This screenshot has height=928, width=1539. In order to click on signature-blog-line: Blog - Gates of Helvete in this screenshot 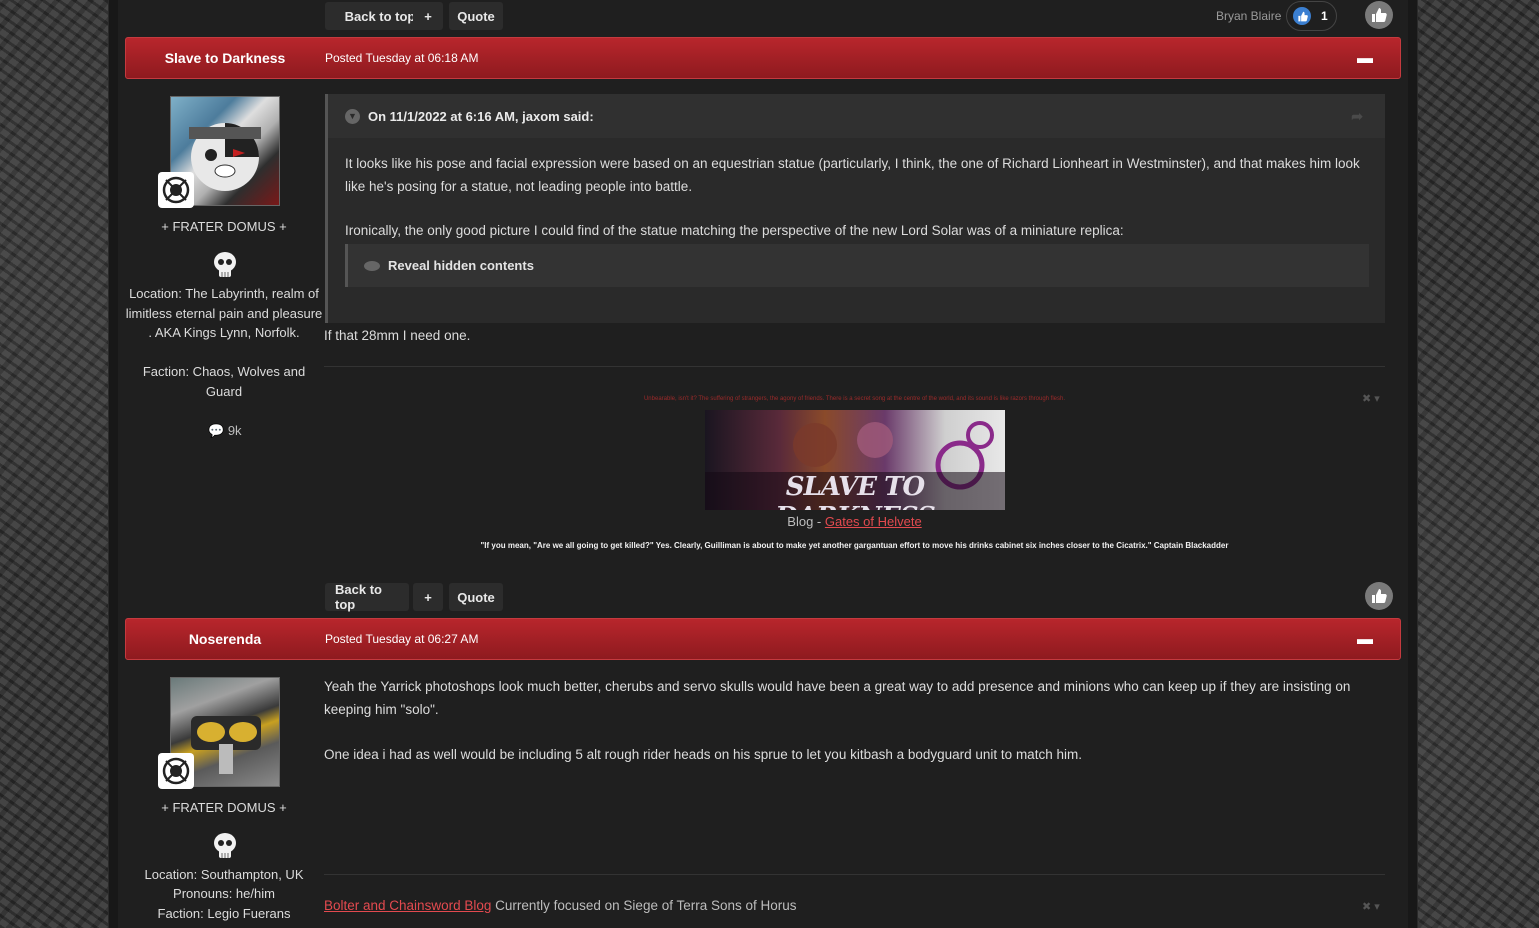, I will do `click(854, 521)`.